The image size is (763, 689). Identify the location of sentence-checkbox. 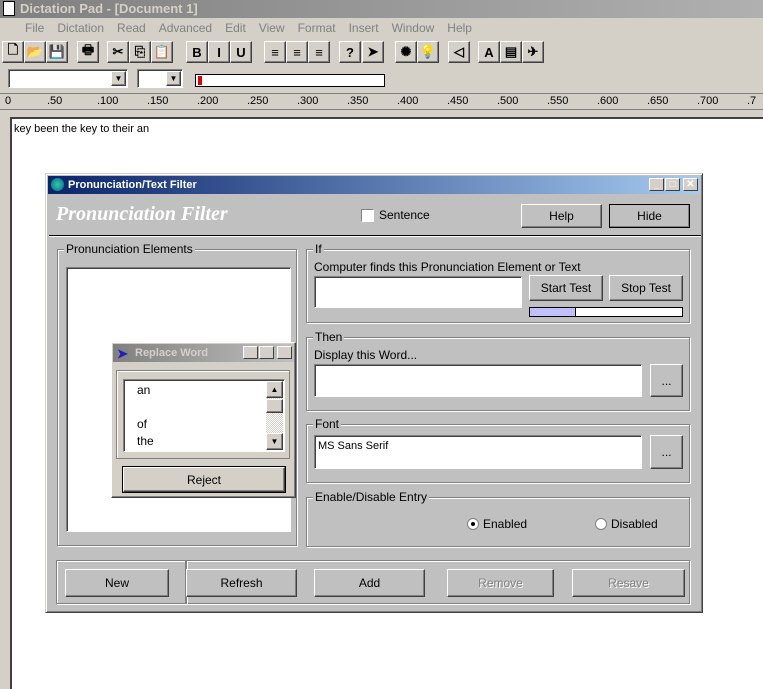
(367, 215).